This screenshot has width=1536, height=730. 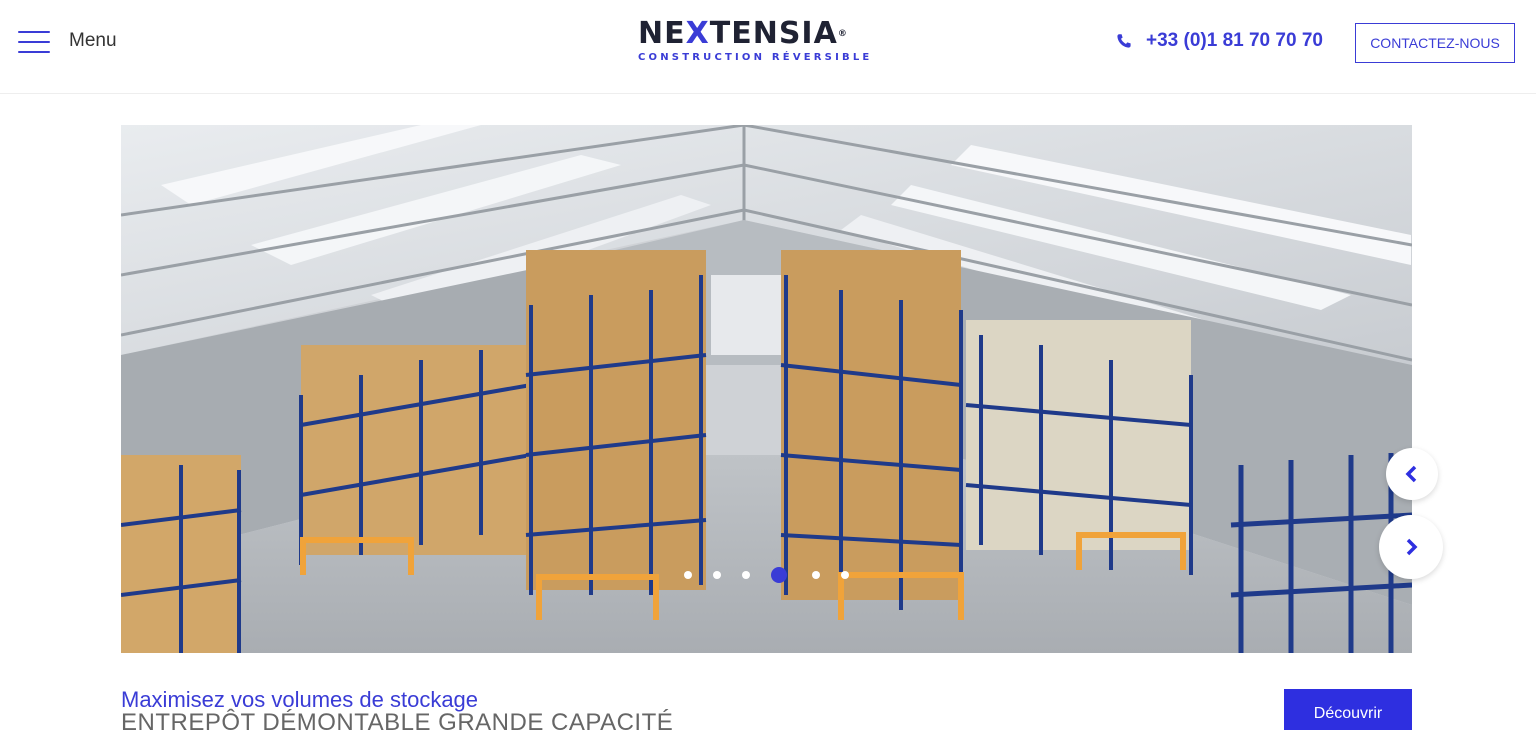 I want to click on discover-button: Découvrir, so click(x=1348, y=709).